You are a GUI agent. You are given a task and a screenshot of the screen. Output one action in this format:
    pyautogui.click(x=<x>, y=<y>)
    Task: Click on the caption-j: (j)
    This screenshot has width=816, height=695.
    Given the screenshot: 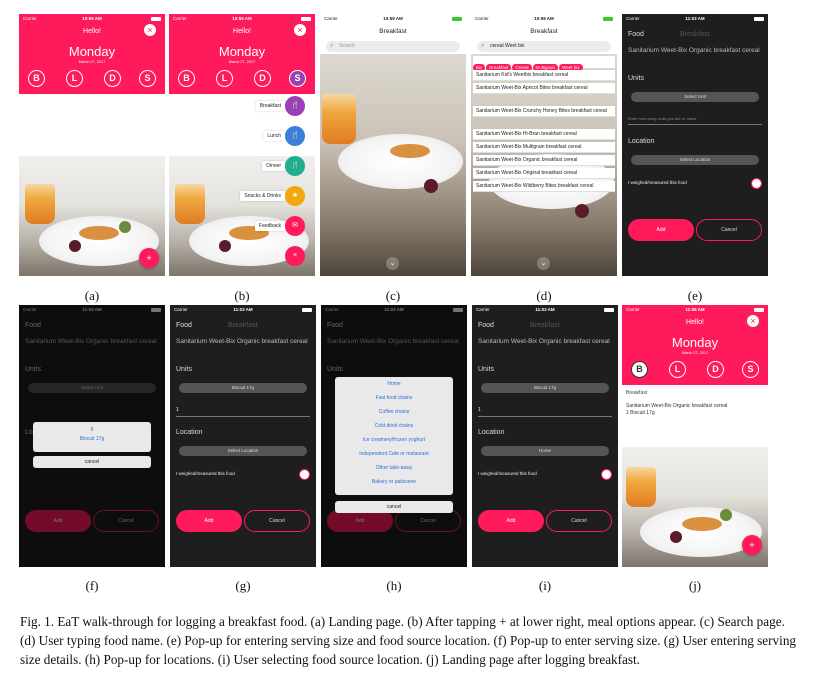 What is the action you would take?
    pyautogui.click(x=695, y=585)
    